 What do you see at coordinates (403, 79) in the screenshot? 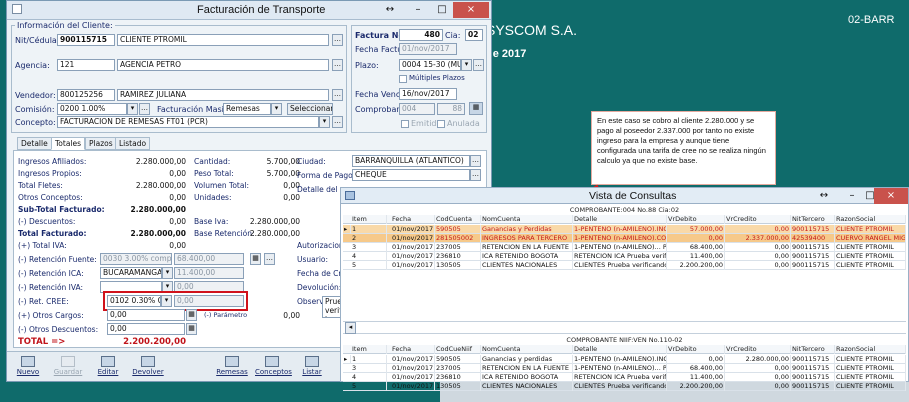
I see `multiples-plazos-checkbox` at bounding box center [403, 79].